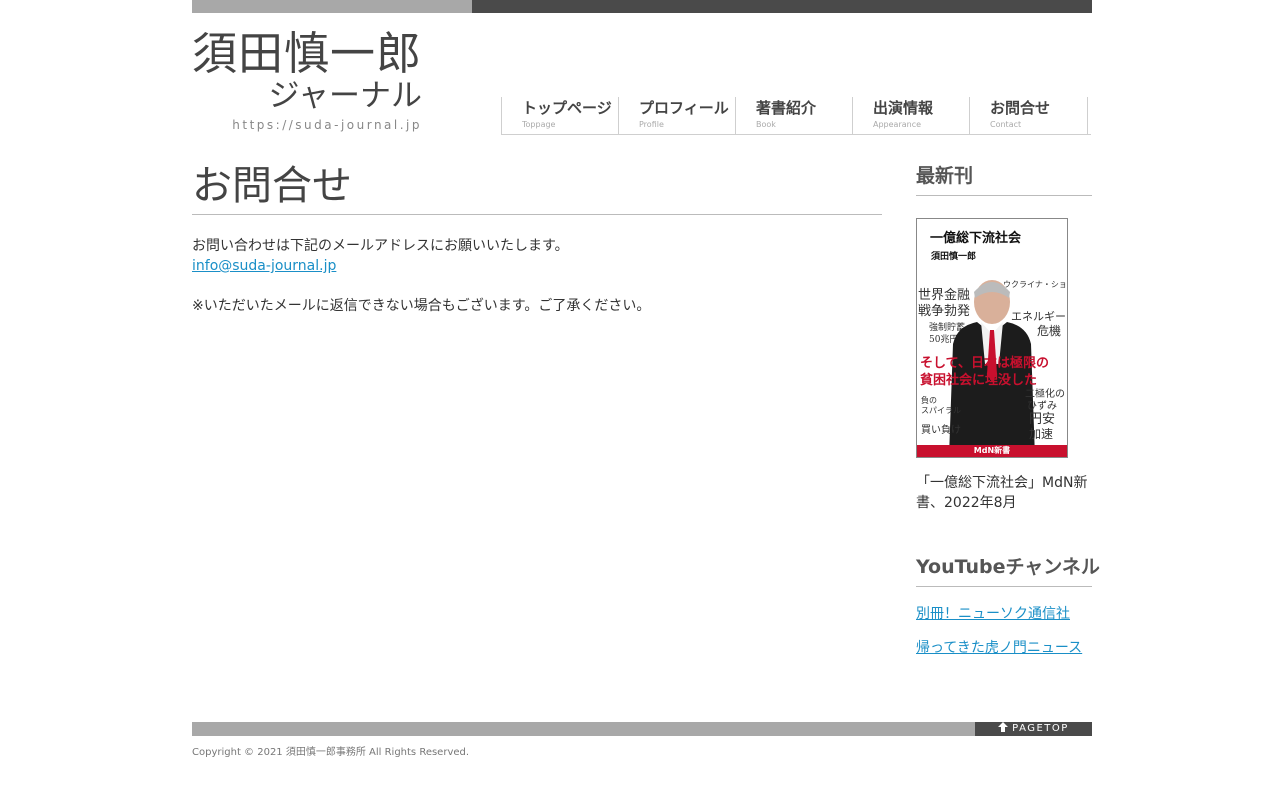 The image size is (1284, 790). I want to click on cover-keyword: 負の, so click(929, 400).